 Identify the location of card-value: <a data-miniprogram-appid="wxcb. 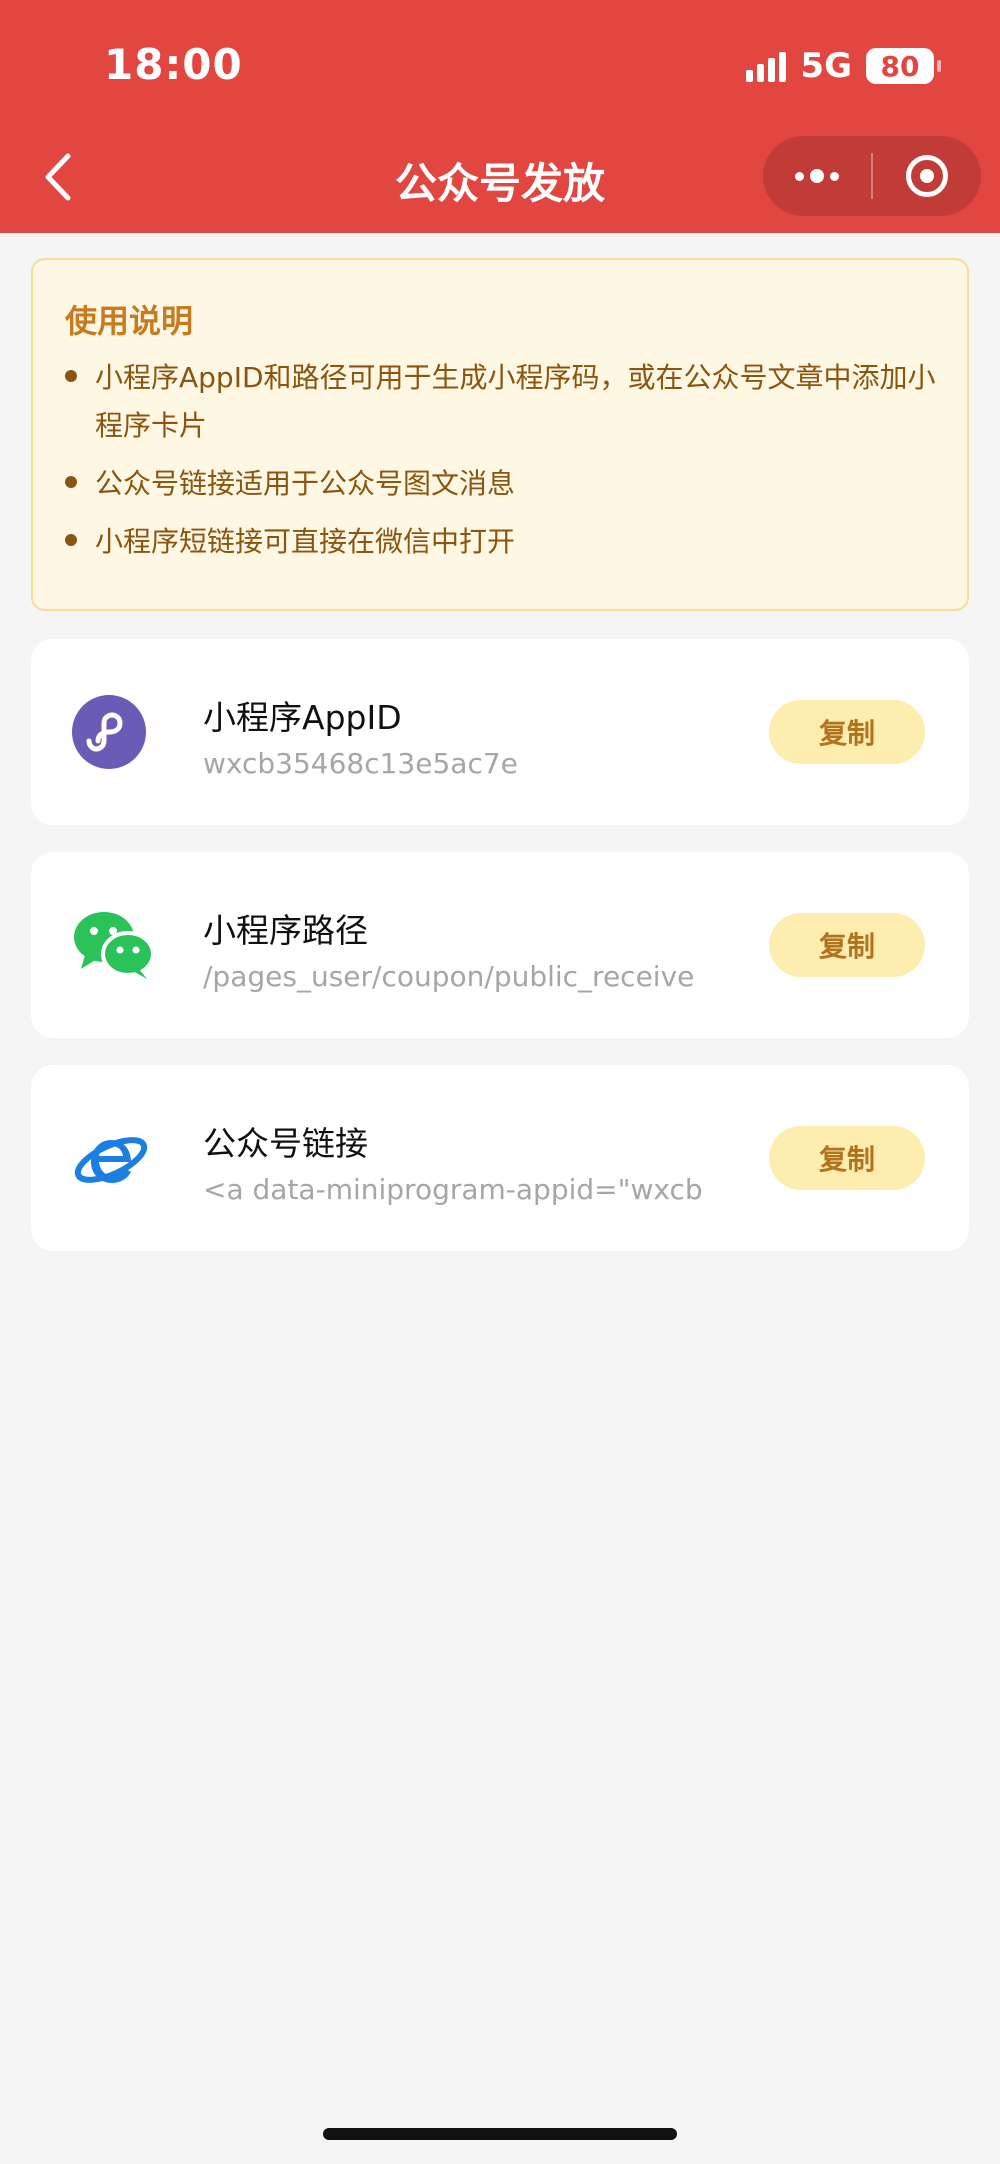
(453, 1189).